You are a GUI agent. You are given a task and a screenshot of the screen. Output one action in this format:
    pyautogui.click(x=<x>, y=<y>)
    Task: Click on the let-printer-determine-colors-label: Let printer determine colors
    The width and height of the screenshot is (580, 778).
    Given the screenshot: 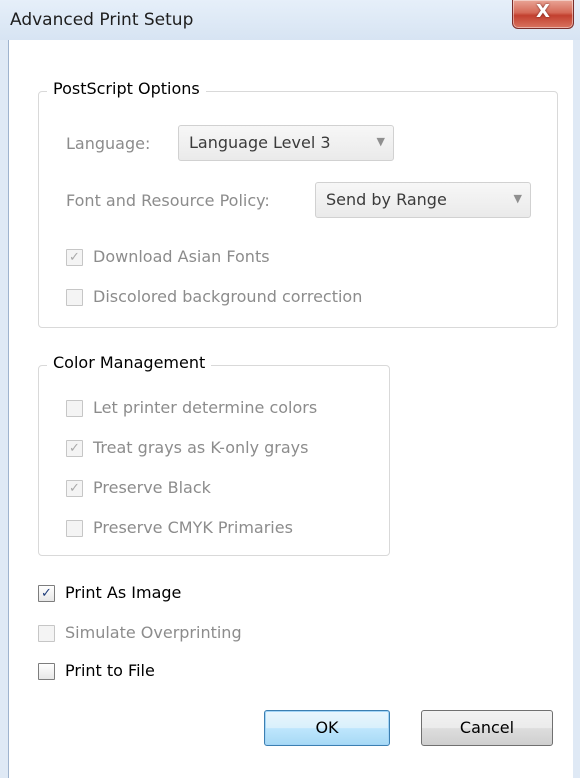 What is the action you would take?
    pyautogui.click(x=205, y=407)
    